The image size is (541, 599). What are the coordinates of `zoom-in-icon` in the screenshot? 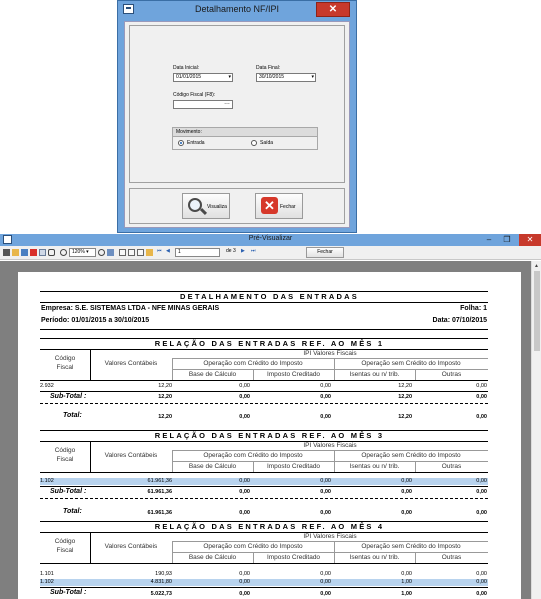 It's located at (101, 252).